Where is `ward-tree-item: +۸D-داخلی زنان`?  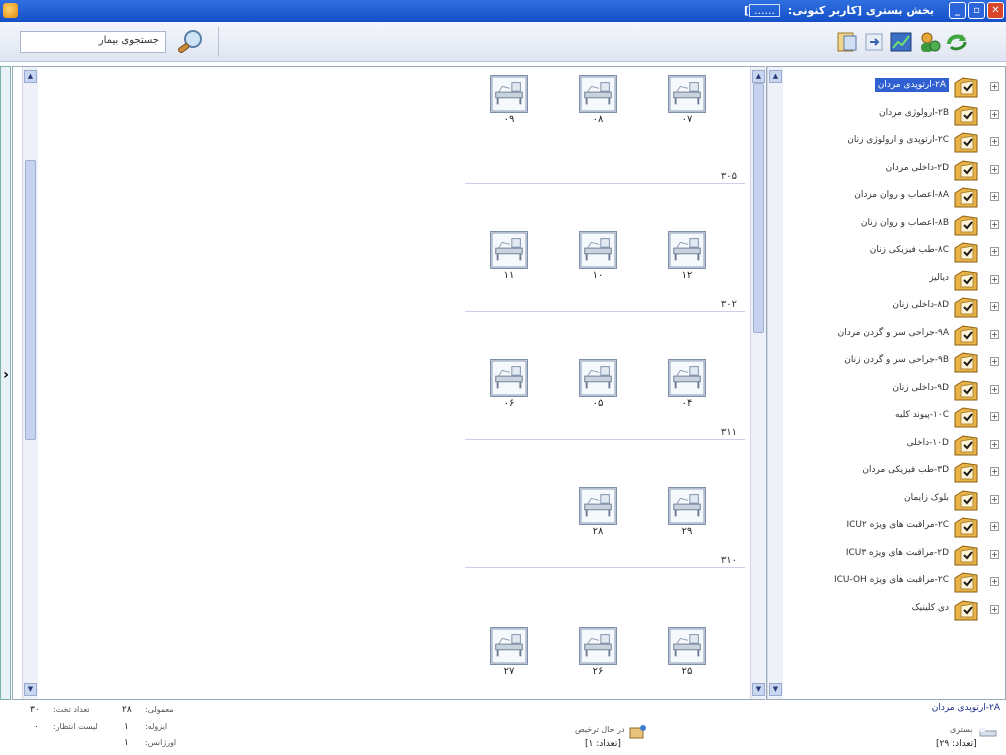 ward-tree-item: +۸D-داخلی زنان is located at coordinates (894, 306).